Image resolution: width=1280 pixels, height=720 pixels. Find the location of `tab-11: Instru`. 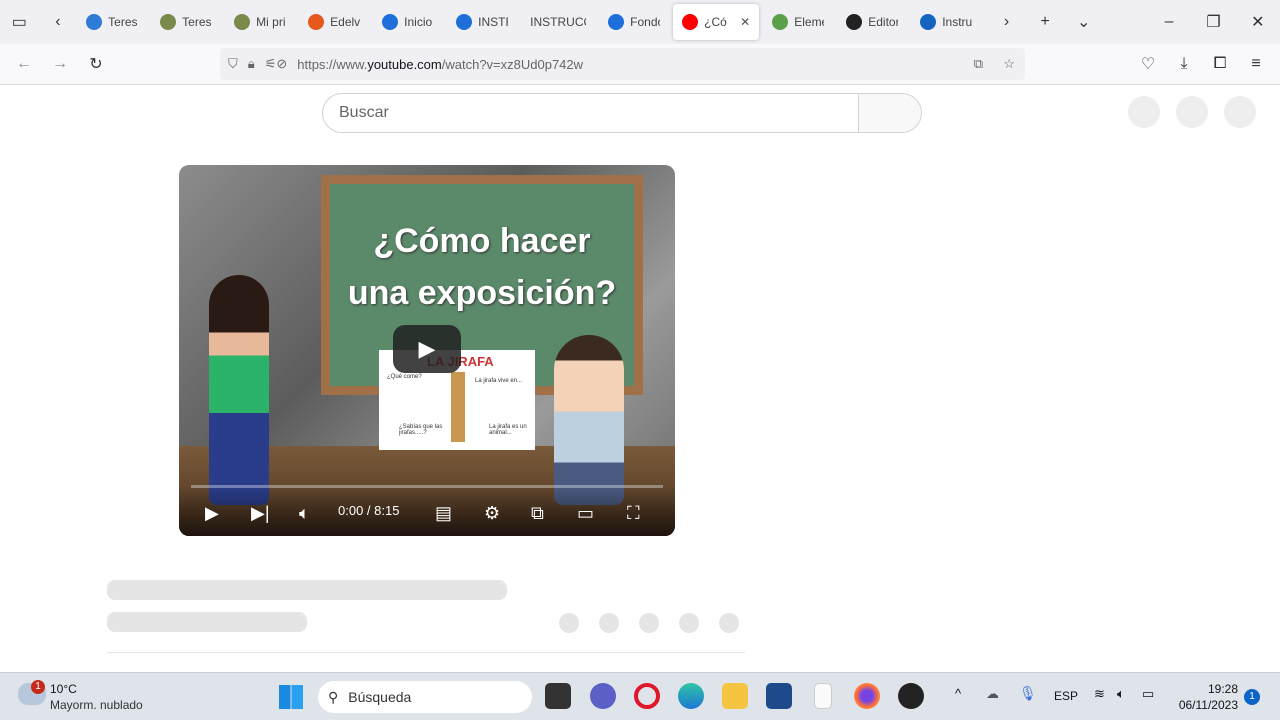

tab-11: Instru is located at coordinates (946, 22).